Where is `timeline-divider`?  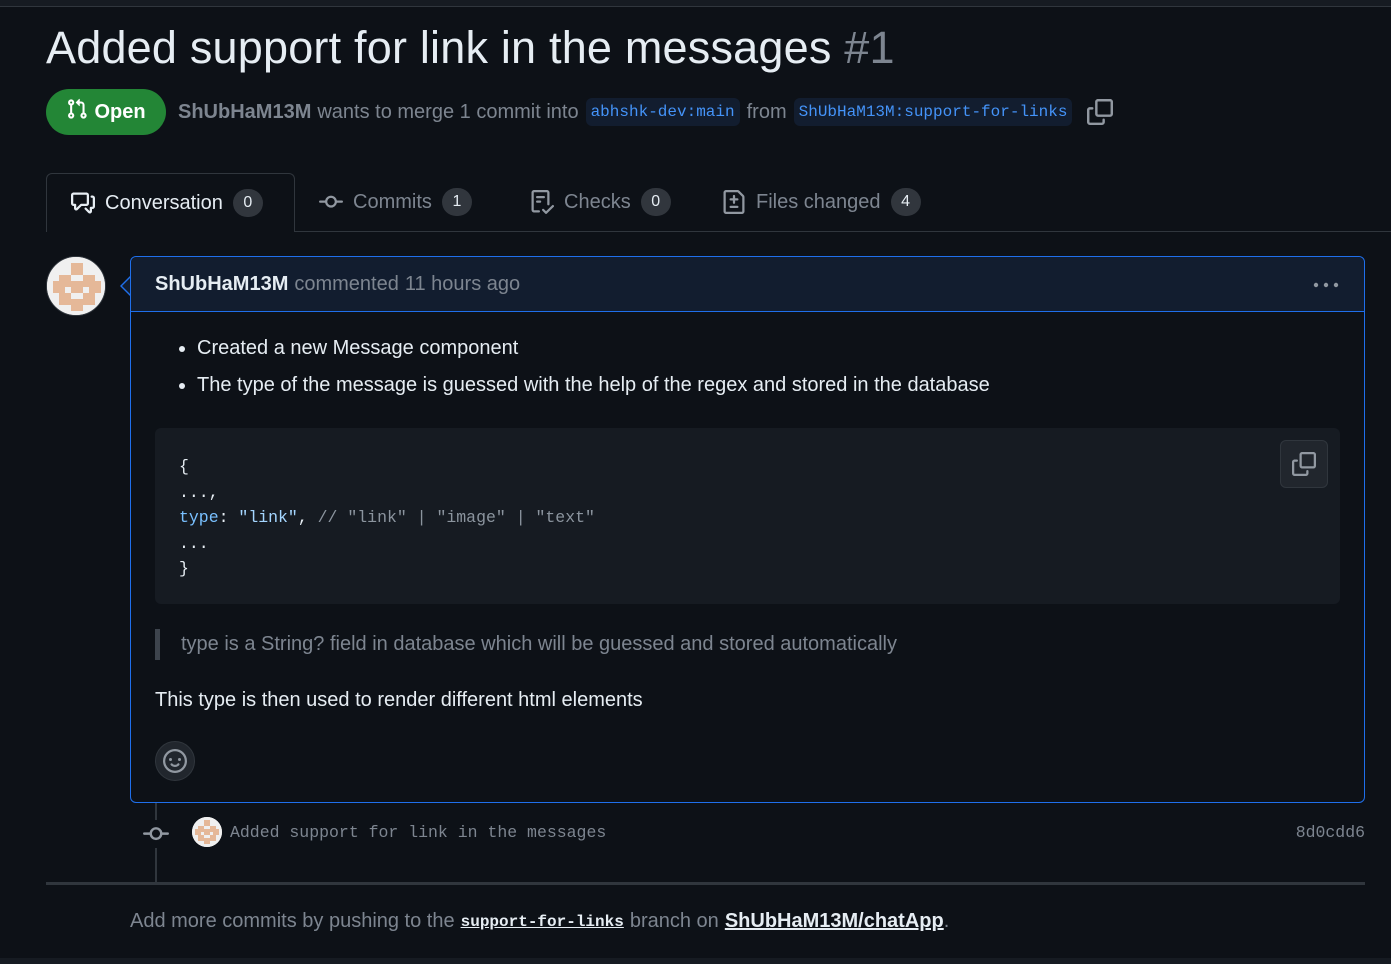
timeline-divider is located at coordinates (705, 883).